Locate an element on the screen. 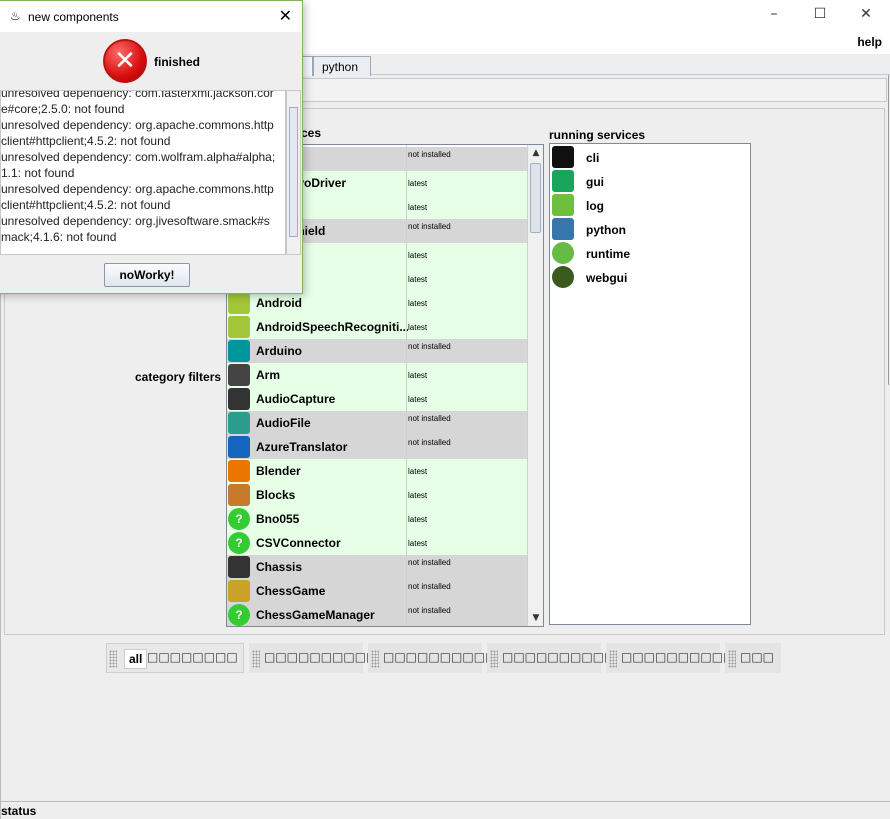  close-button: ✕ is located at coordinates (866, 16).